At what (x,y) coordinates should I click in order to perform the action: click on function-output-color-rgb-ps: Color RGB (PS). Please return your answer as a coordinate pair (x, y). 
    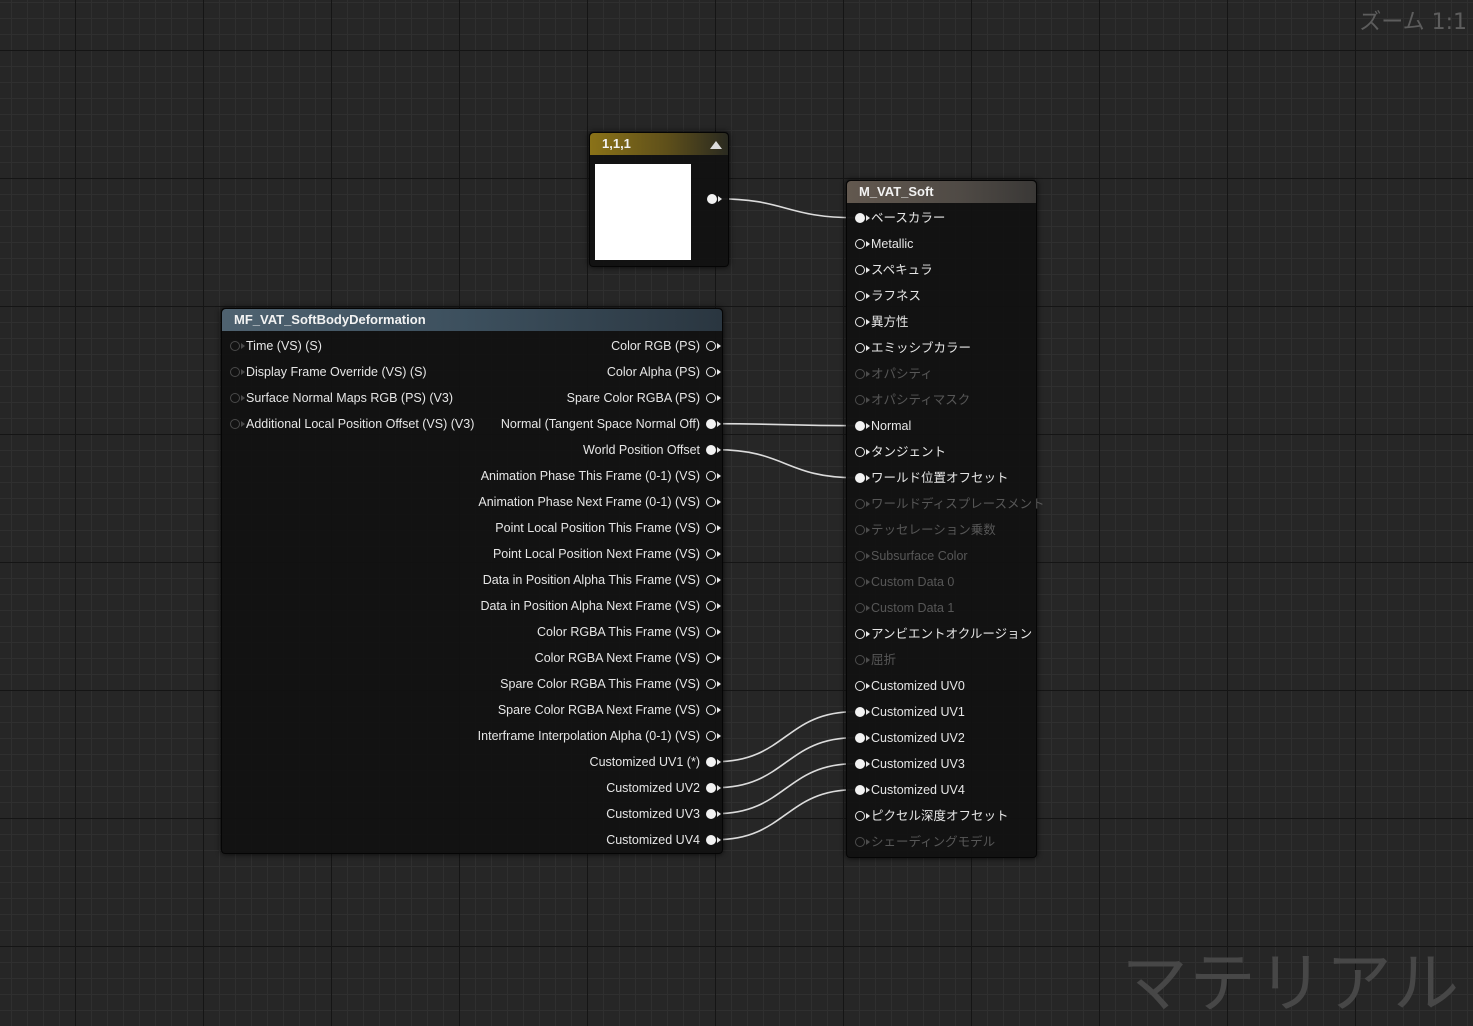
    Looking at the image, I should click on (666, 345).